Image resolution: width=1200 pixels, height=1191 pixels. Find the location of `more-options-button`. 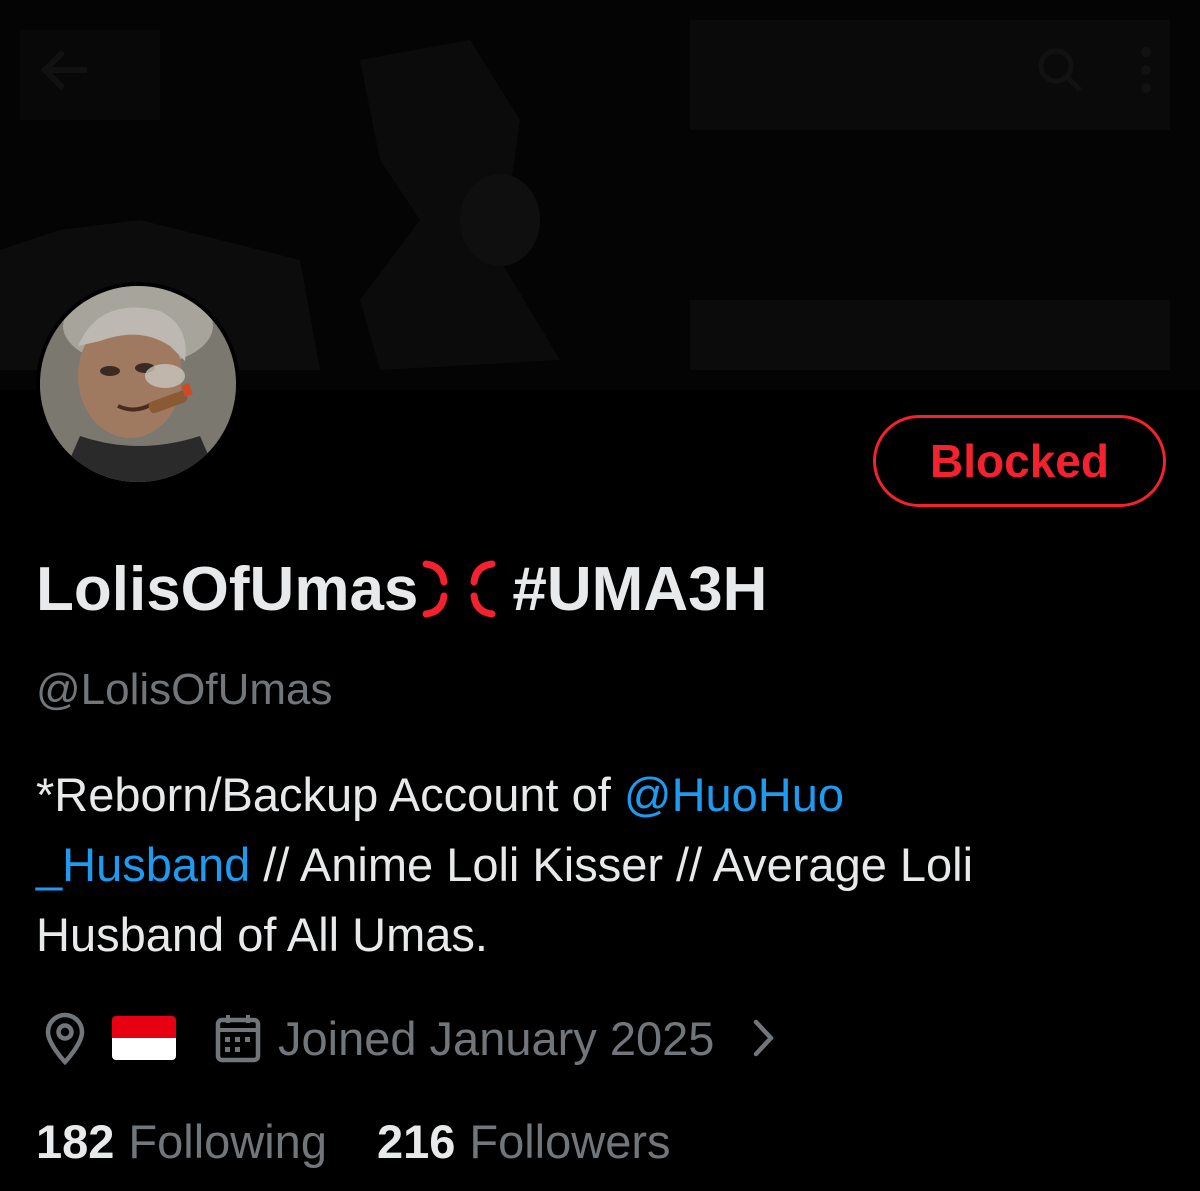

more-options-button is located at coordinates (1146, 70).